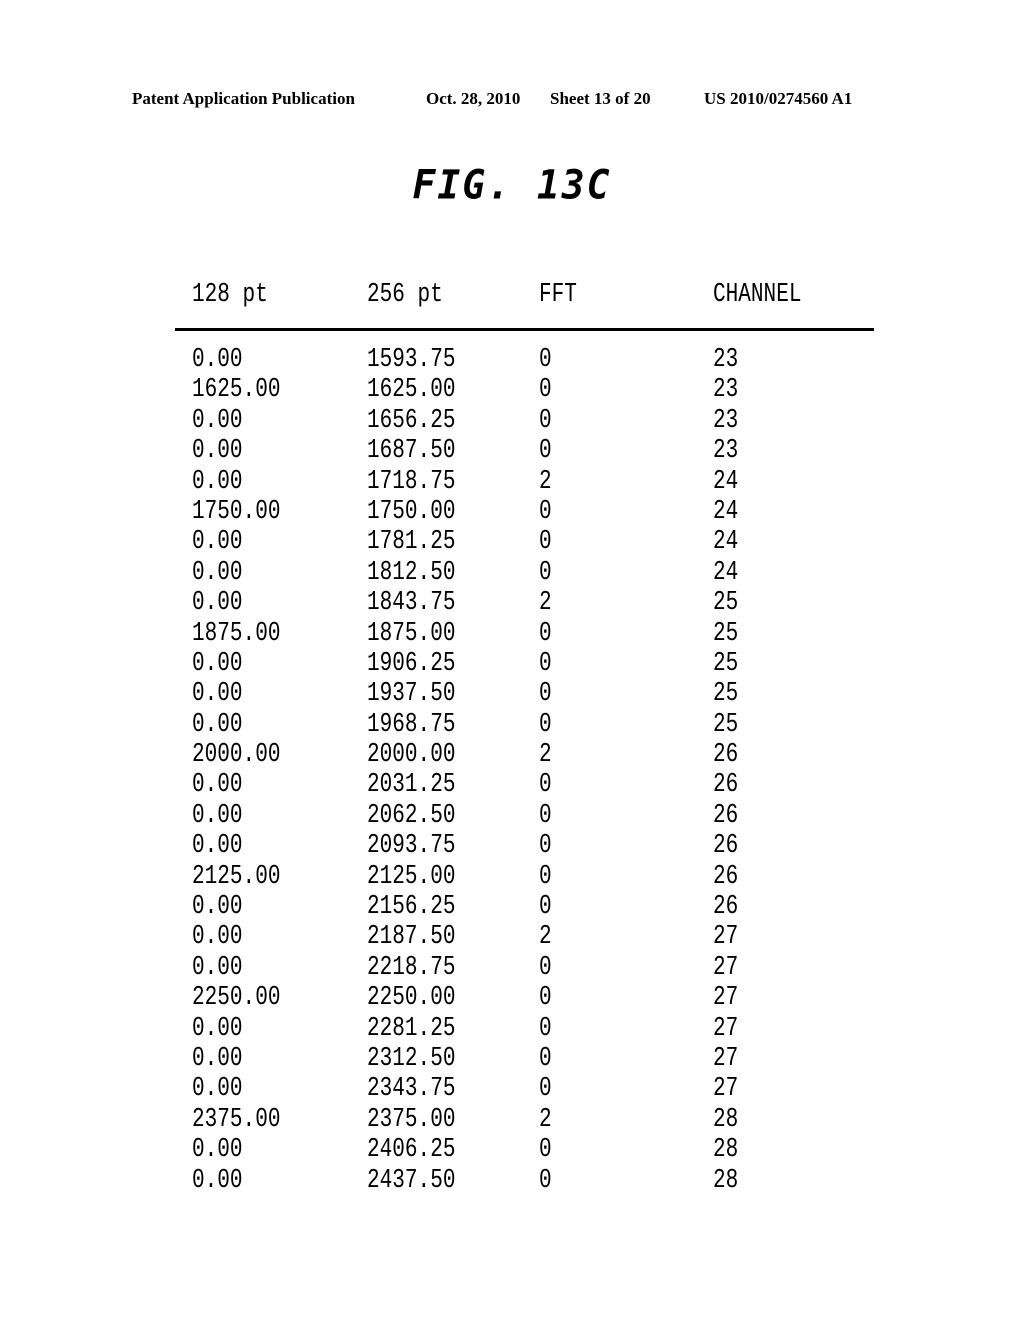 Image resolution: width=1024 pixels, height=1320 pixels. I want to click on column-header-channel: CHANNEL, so click(757, 295).